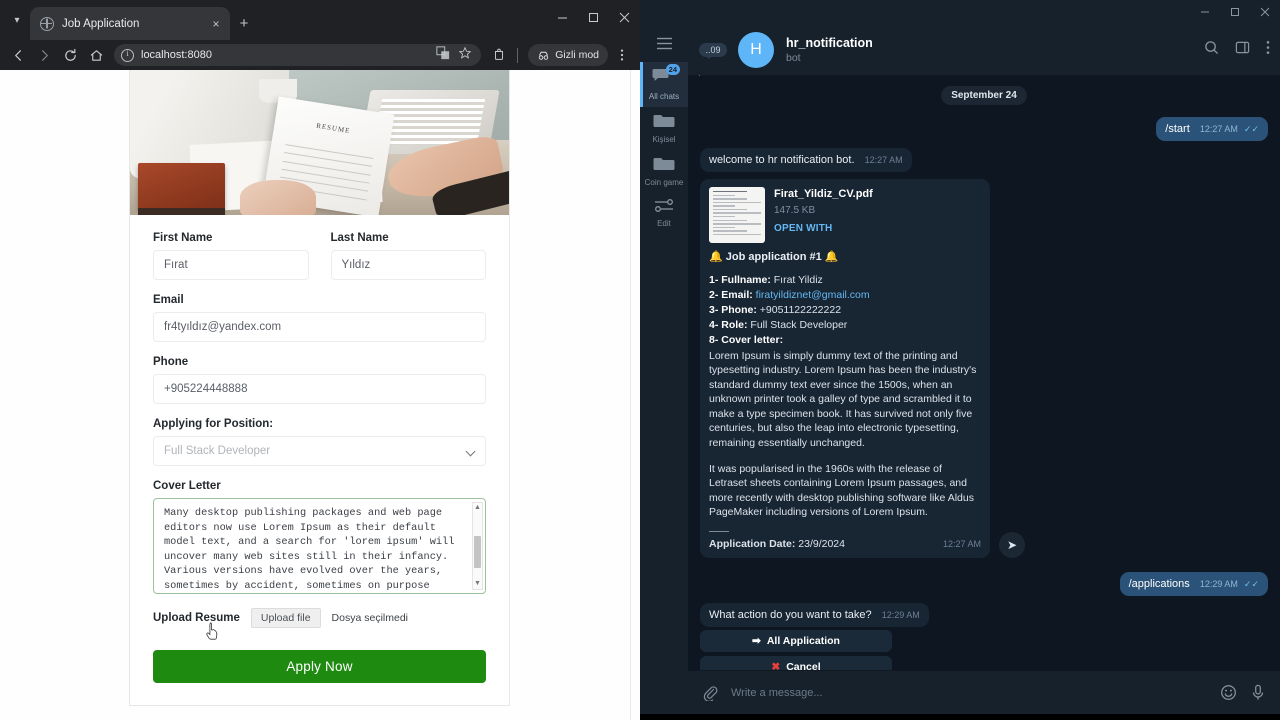  What do you see at coordinates (737, 215) in the screenshot?
I see `pdf-thumbnail` at bounding box center [737, 215].